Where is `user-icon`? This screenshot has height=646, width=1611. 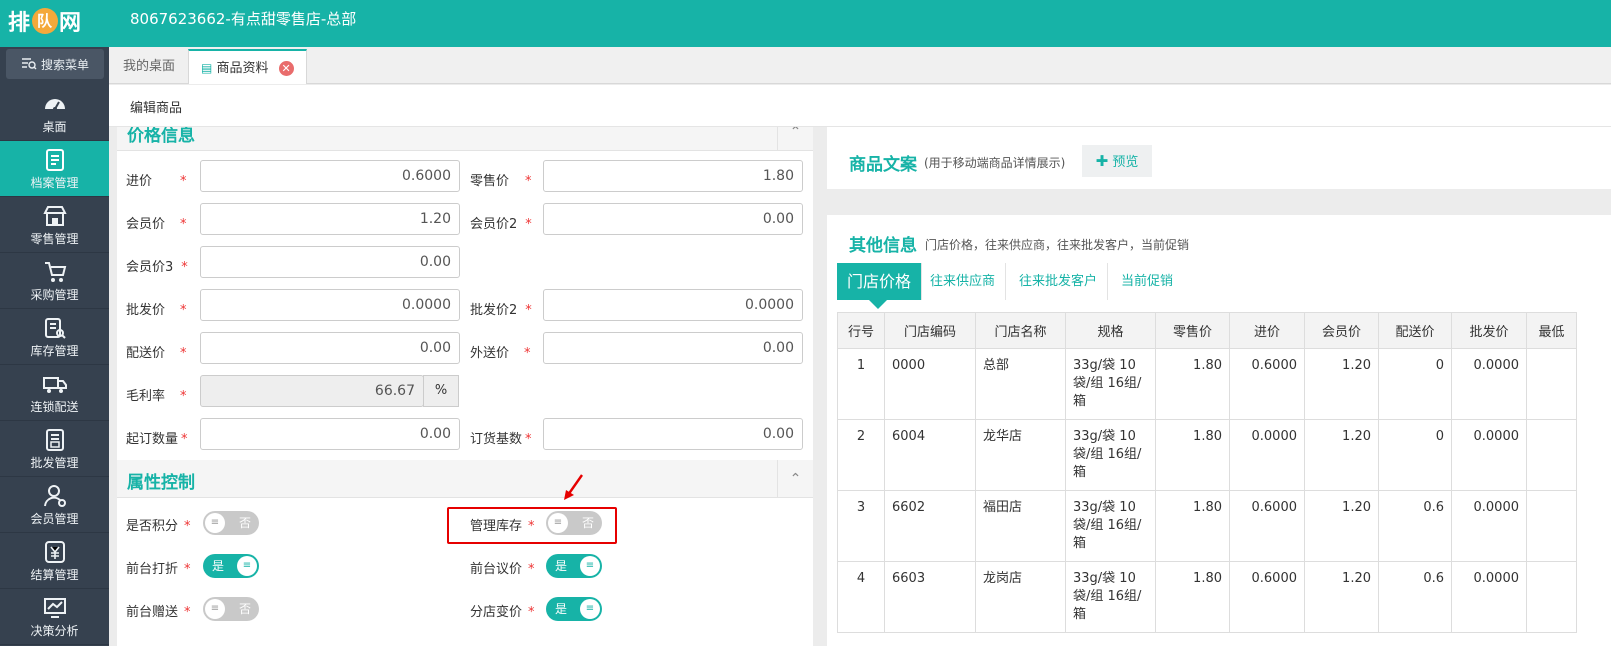 user-icon is located at coordinates (54, 496).